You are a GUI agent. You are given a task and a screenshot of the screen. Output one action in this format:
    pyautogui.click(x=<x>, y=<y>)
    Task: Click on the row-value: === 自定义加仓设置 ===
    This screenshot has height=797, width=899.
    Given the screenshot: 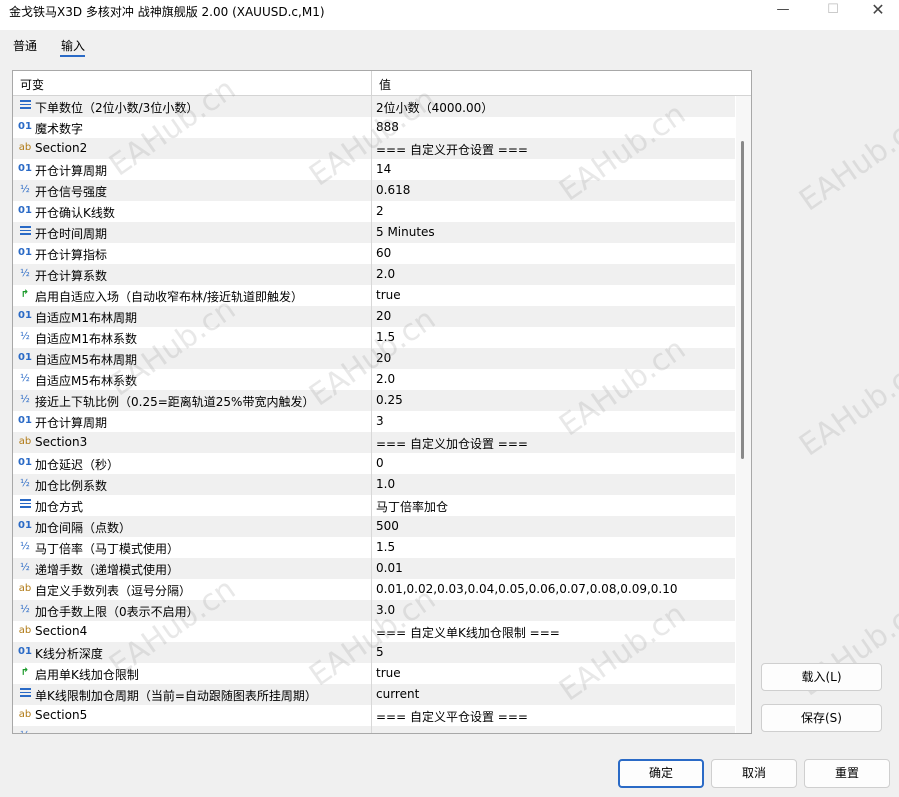 What is the action you would take?
    pyautogui.click(x=452, y=443)
    